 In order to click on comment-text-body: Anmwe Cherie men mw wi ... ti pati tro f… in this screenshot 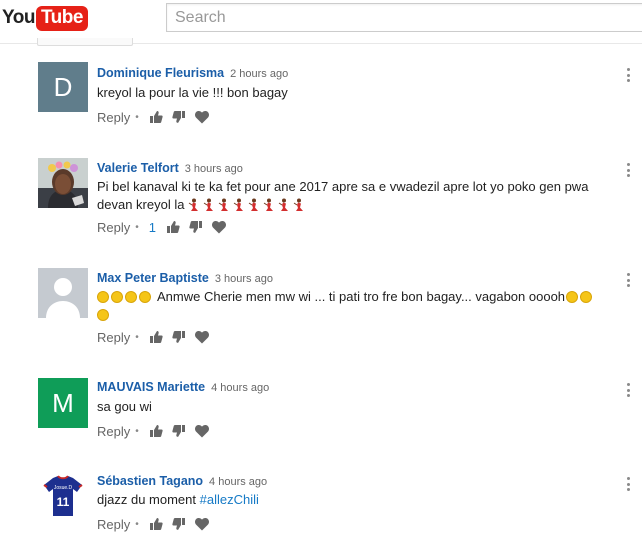, I will do `click(361, 296)`.